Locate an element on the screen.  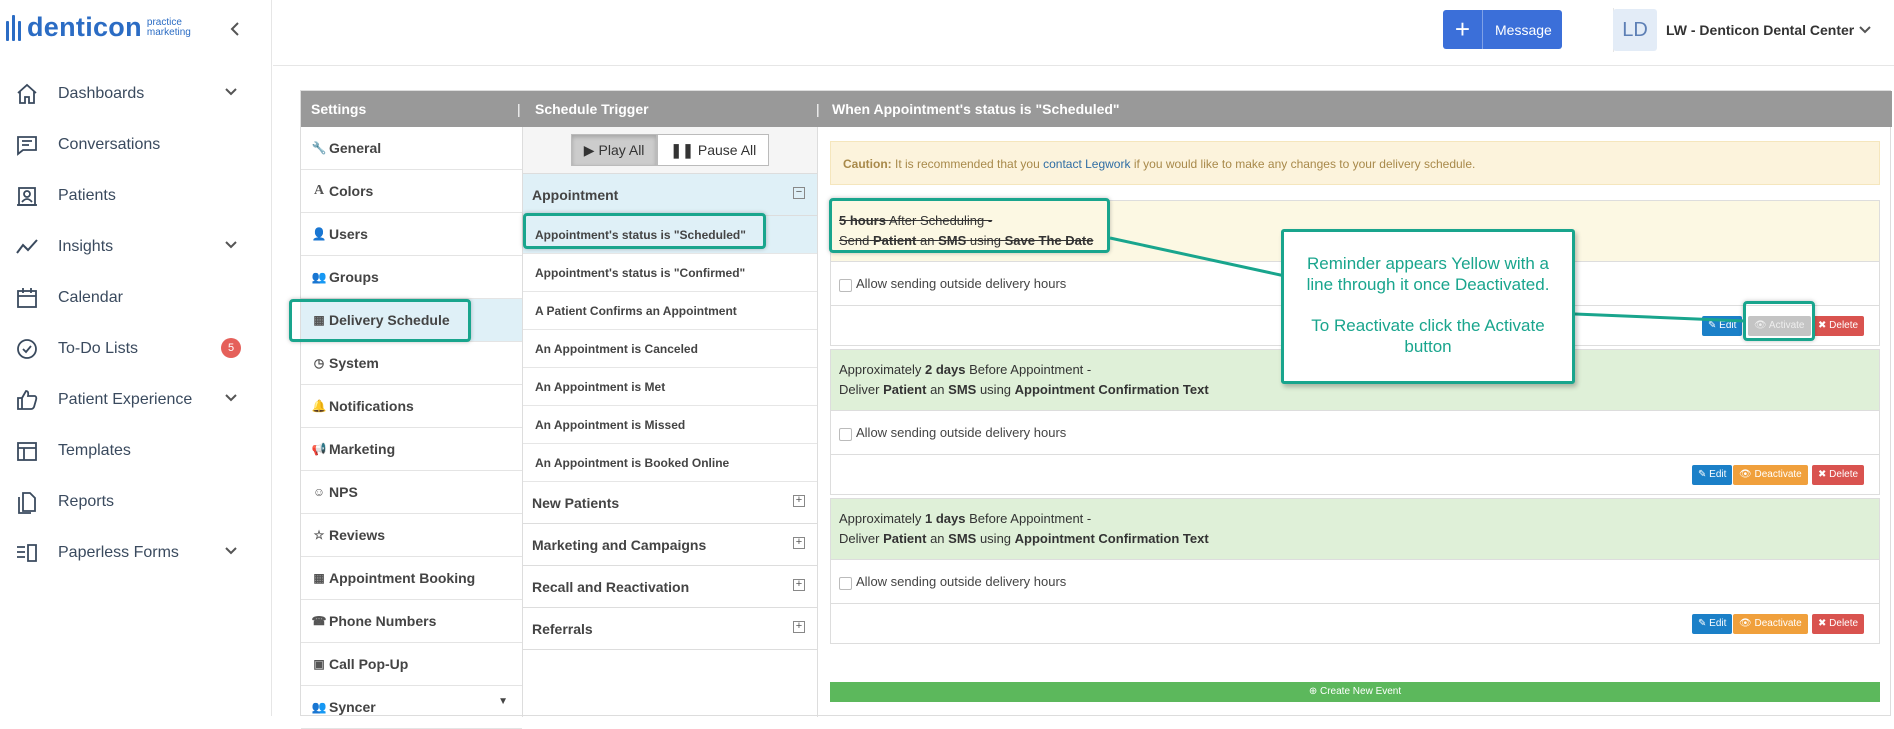
trigger-group-new-patients: New Patients + is located at coordinates (670, 503).